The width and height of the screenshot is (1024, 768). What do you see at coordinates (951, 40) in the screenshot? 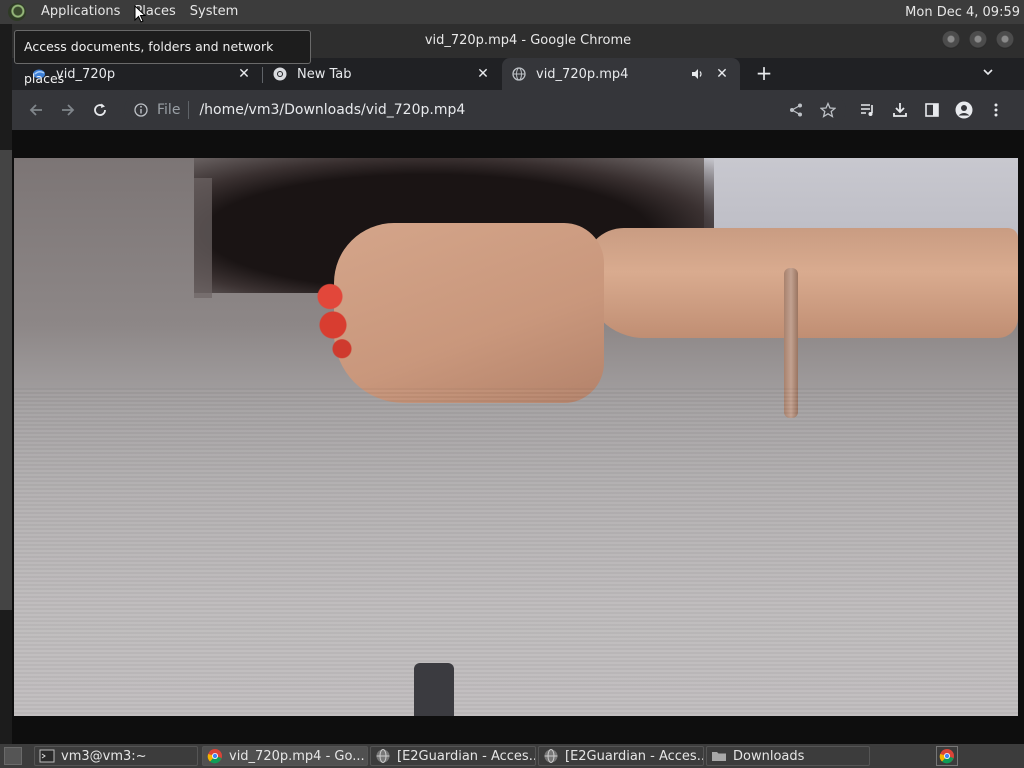
I see `minimize-window-button` at bounding box center [951, 40].